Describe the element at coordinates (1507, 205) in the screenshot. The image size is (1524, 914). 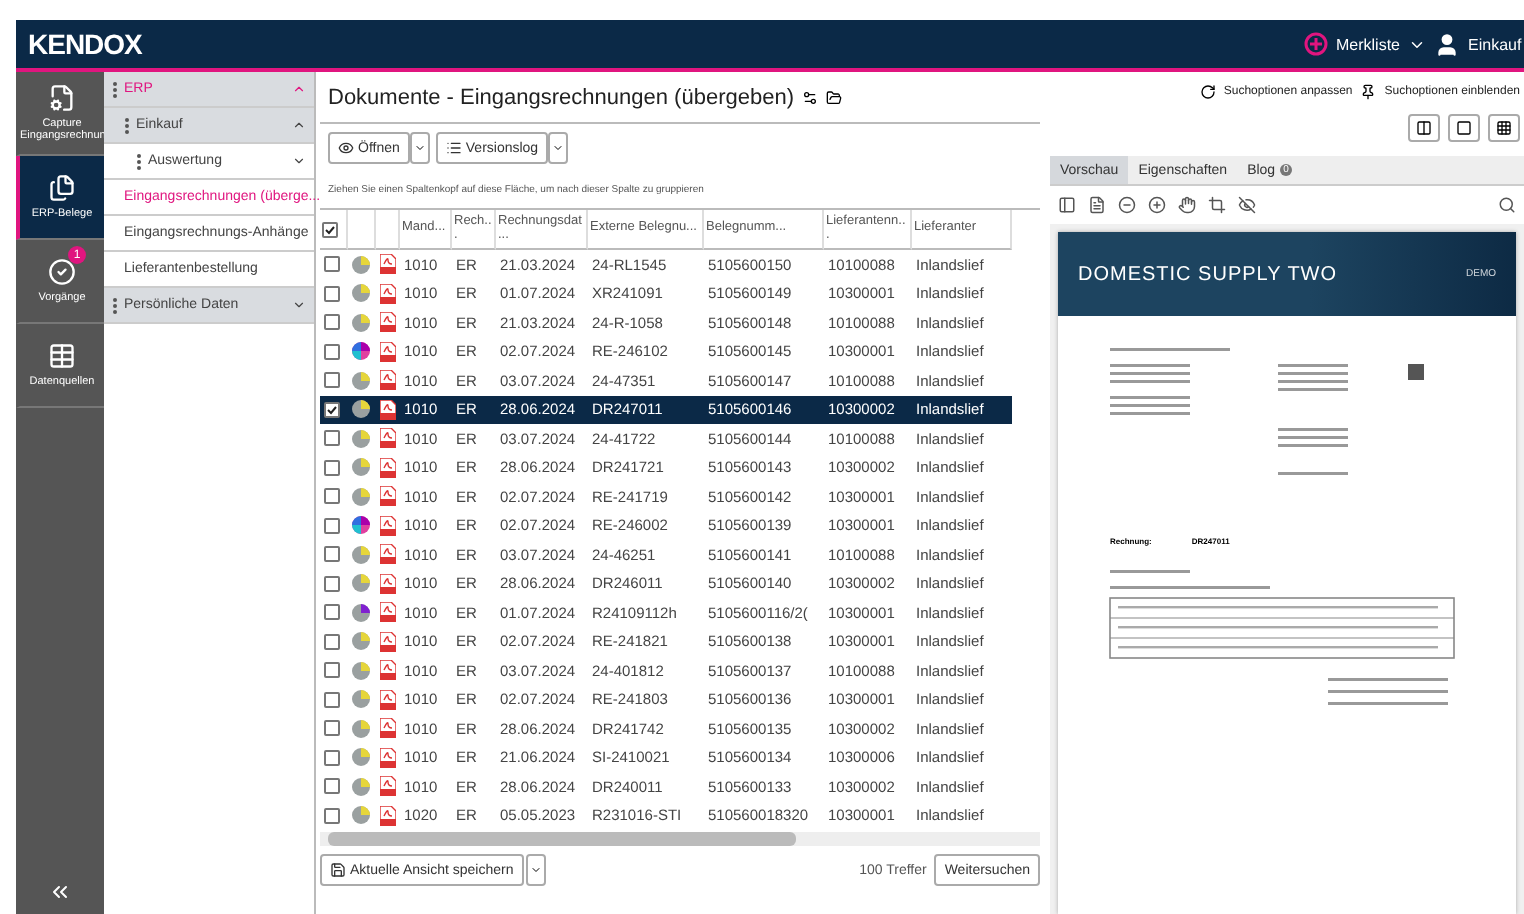
I see `search-icon` at that location.